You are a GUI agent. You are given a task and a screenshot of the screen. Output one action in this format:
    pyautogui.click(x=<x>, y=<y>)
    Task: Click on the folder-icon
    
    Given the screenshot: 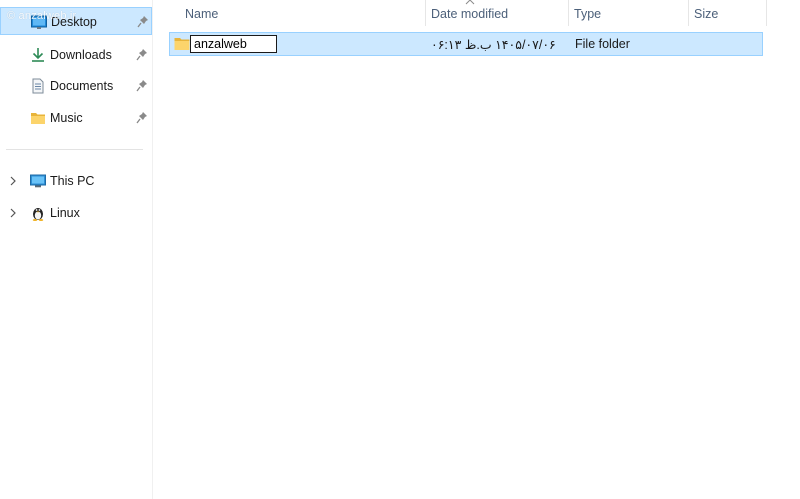 What is the action you would take?
    pyautogui.click(x=182, y=44)
    